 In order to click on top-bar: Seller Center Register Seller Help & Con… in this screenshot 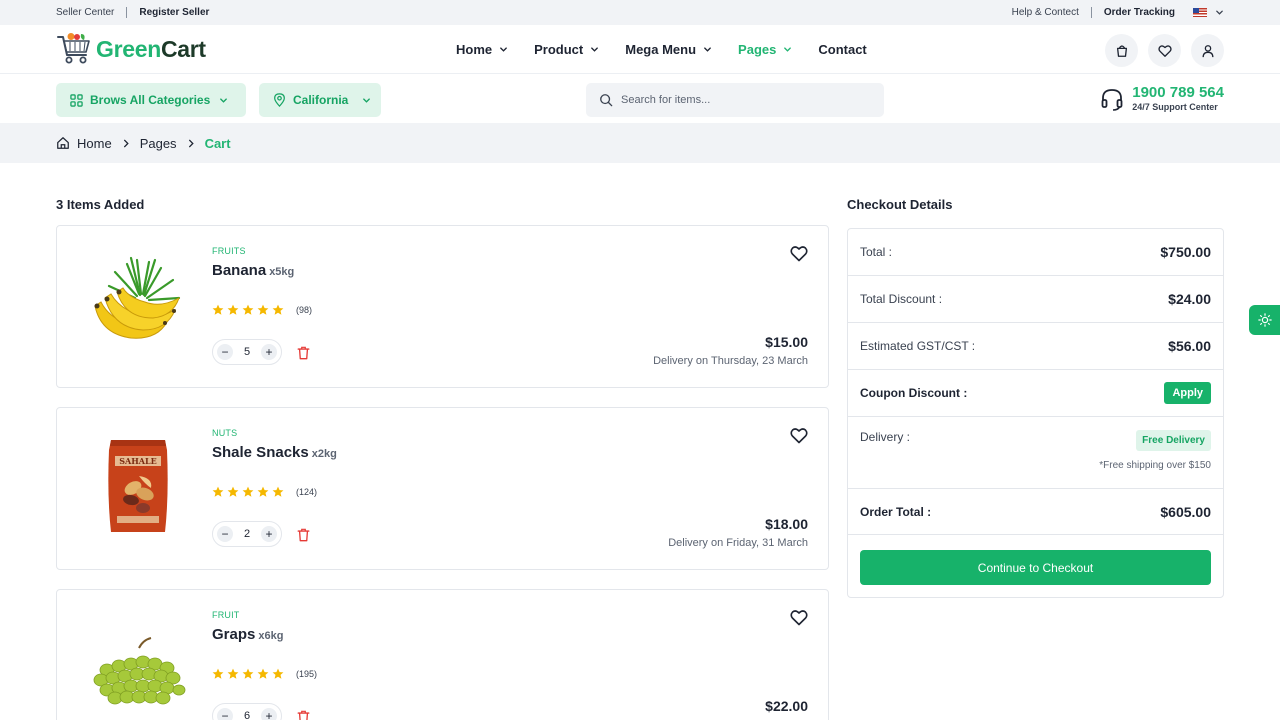, I will do `click(640, 12)`.